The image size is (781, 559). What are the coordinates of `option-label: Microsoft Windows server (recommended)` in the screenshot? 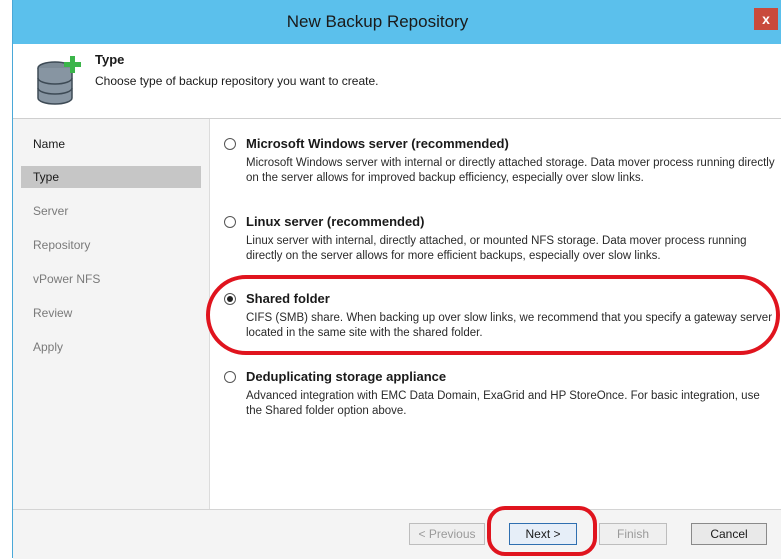 It's located at (377, 143).